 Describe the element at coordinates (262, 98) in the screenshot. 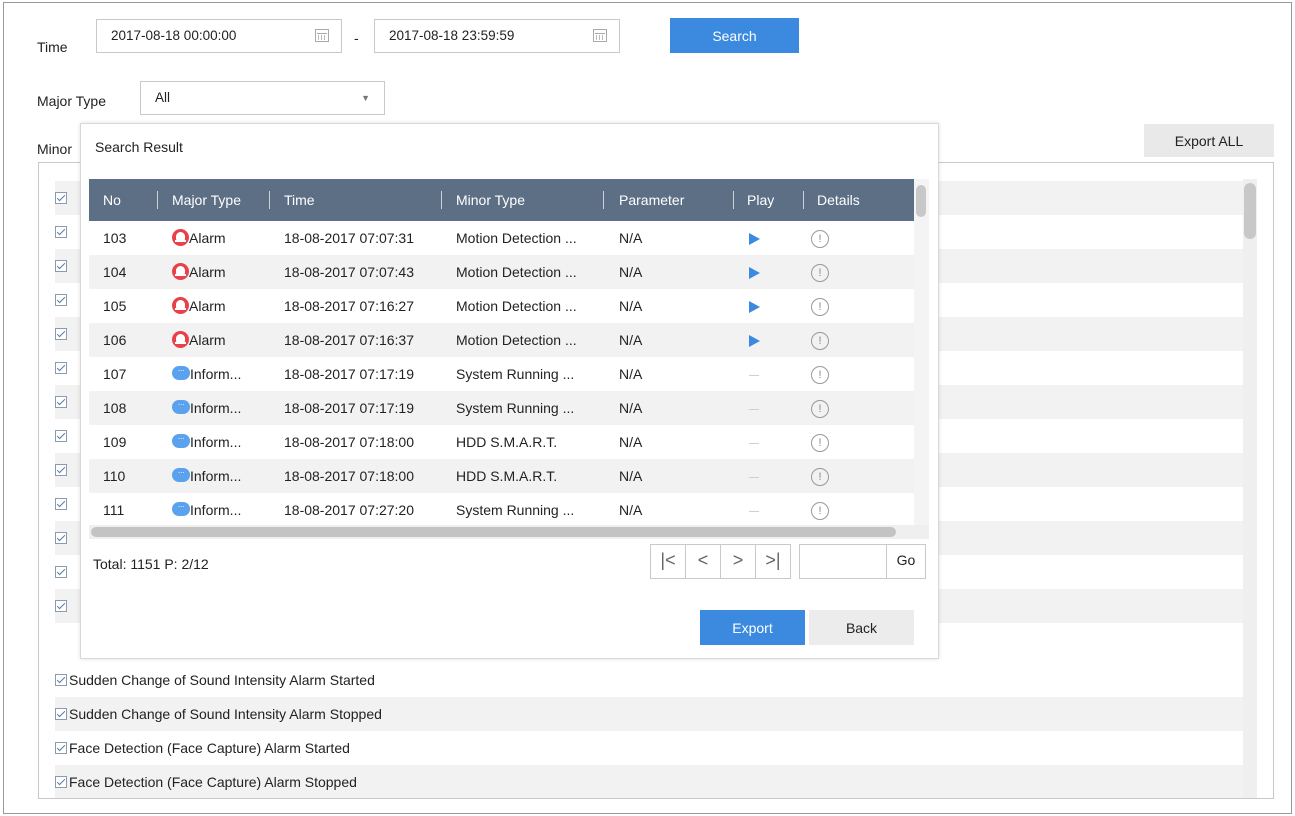

I see `major-type-select: All ▼` at that location.